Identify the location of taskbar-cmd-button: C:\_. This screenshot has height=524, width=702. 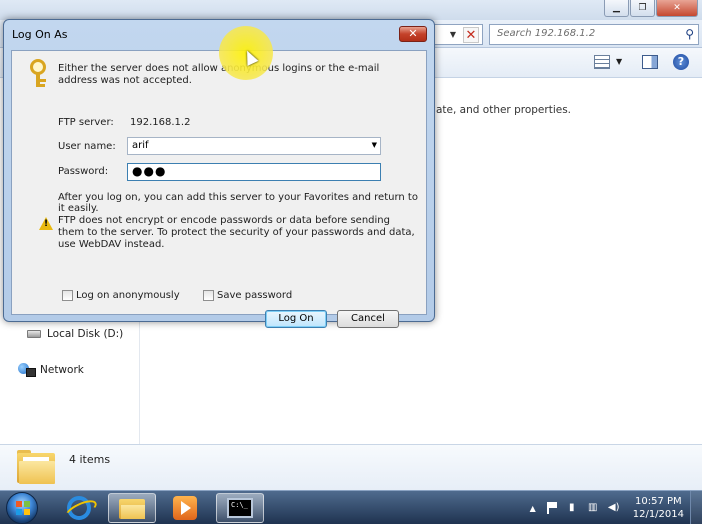
(240, 508).